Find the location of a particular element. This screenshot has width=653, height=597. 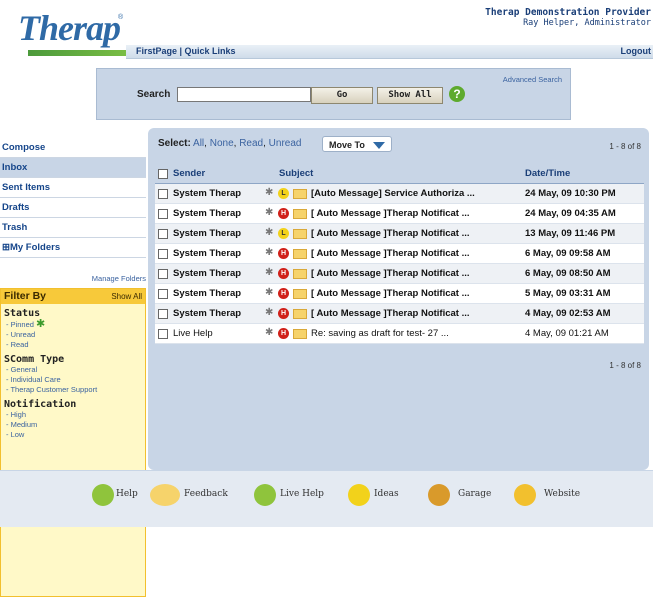

footer-ideas-link: Ideas is located at coordinates (386, 494).